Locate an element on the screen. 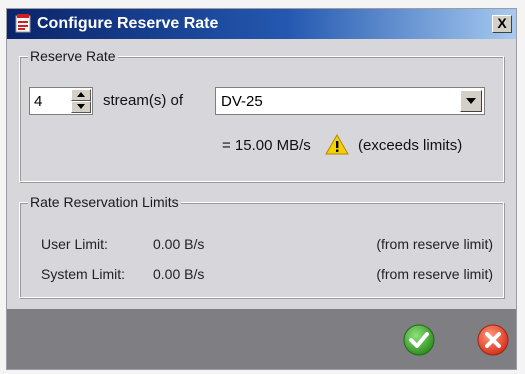  user-limit-label: User Limit: is located at coordinates (74, 244).